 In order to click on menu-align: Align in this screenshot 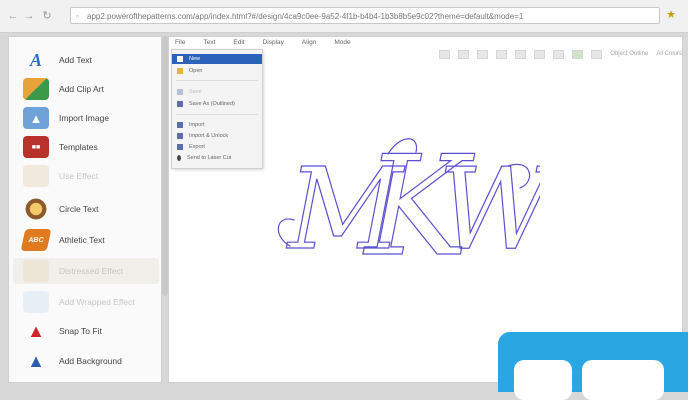, I will do `click(309, 42)`.